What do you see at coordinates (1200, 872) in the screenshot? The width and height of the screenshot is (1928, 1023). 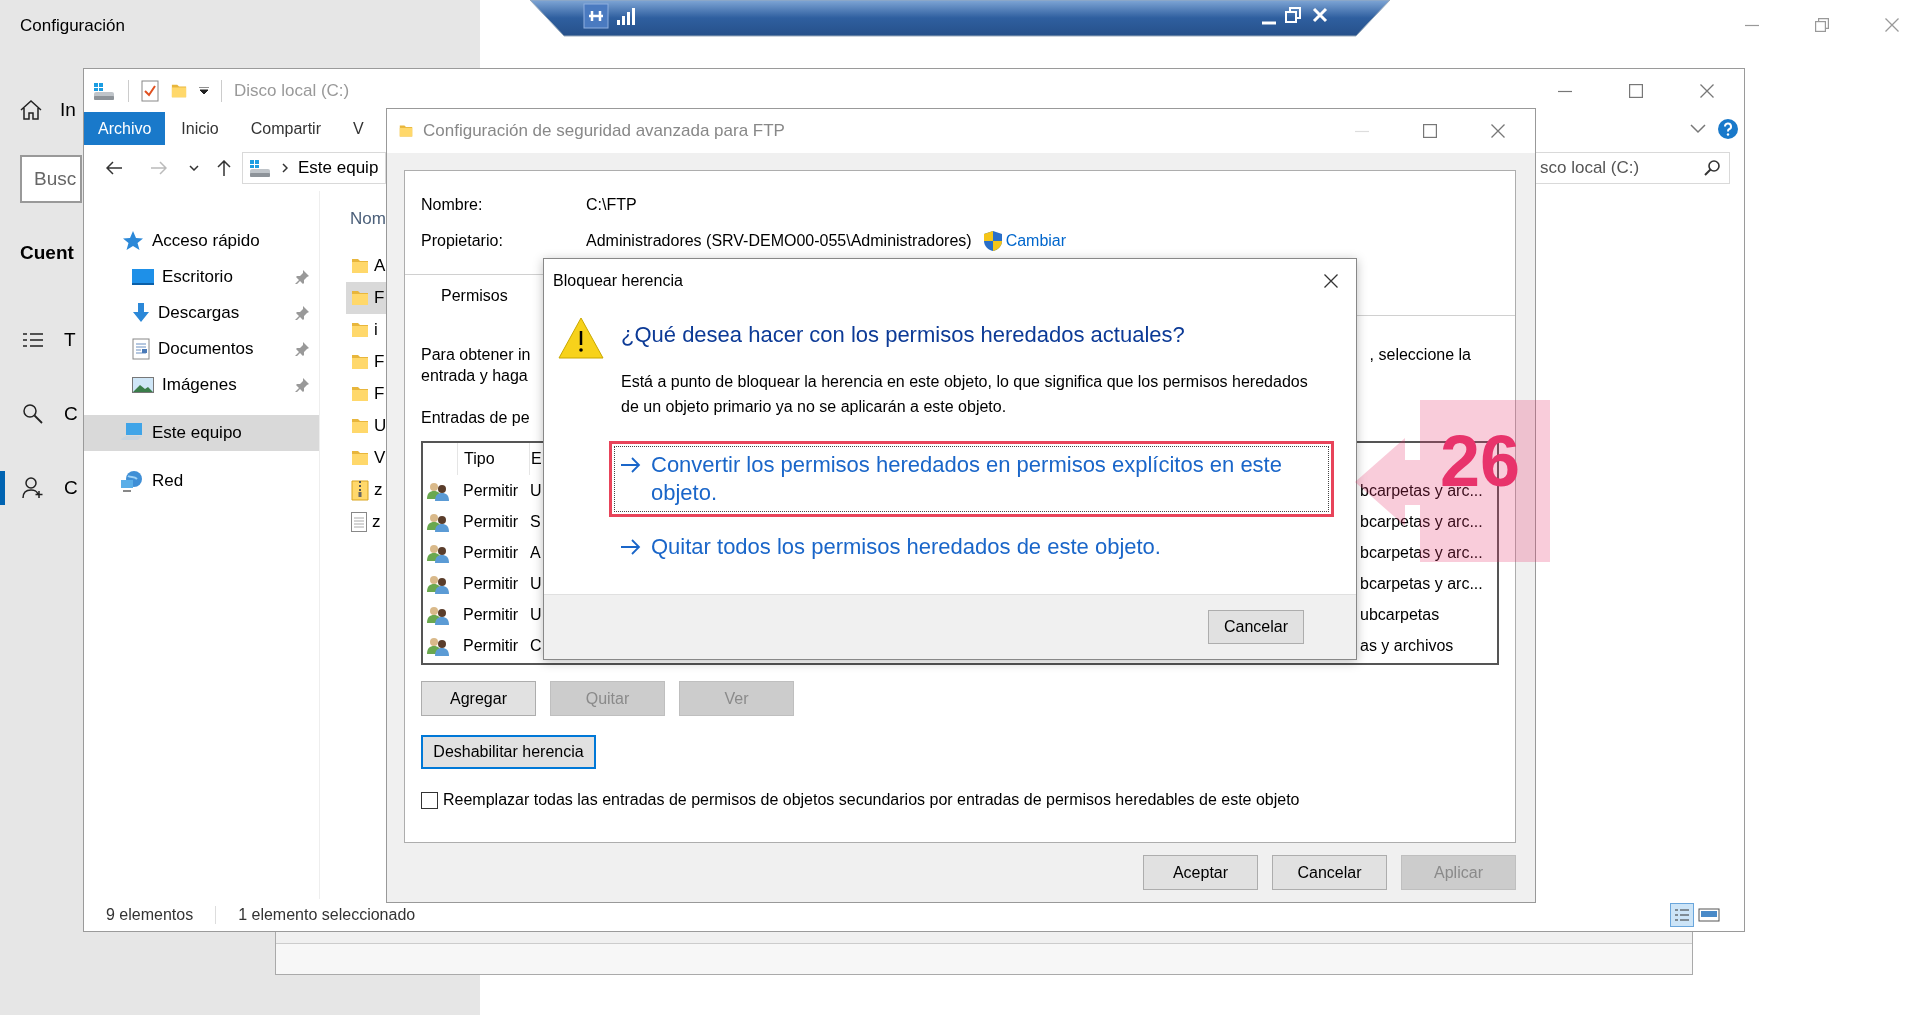 I see `dialog-button: Aceptar` at bounding box center [1200, 872].